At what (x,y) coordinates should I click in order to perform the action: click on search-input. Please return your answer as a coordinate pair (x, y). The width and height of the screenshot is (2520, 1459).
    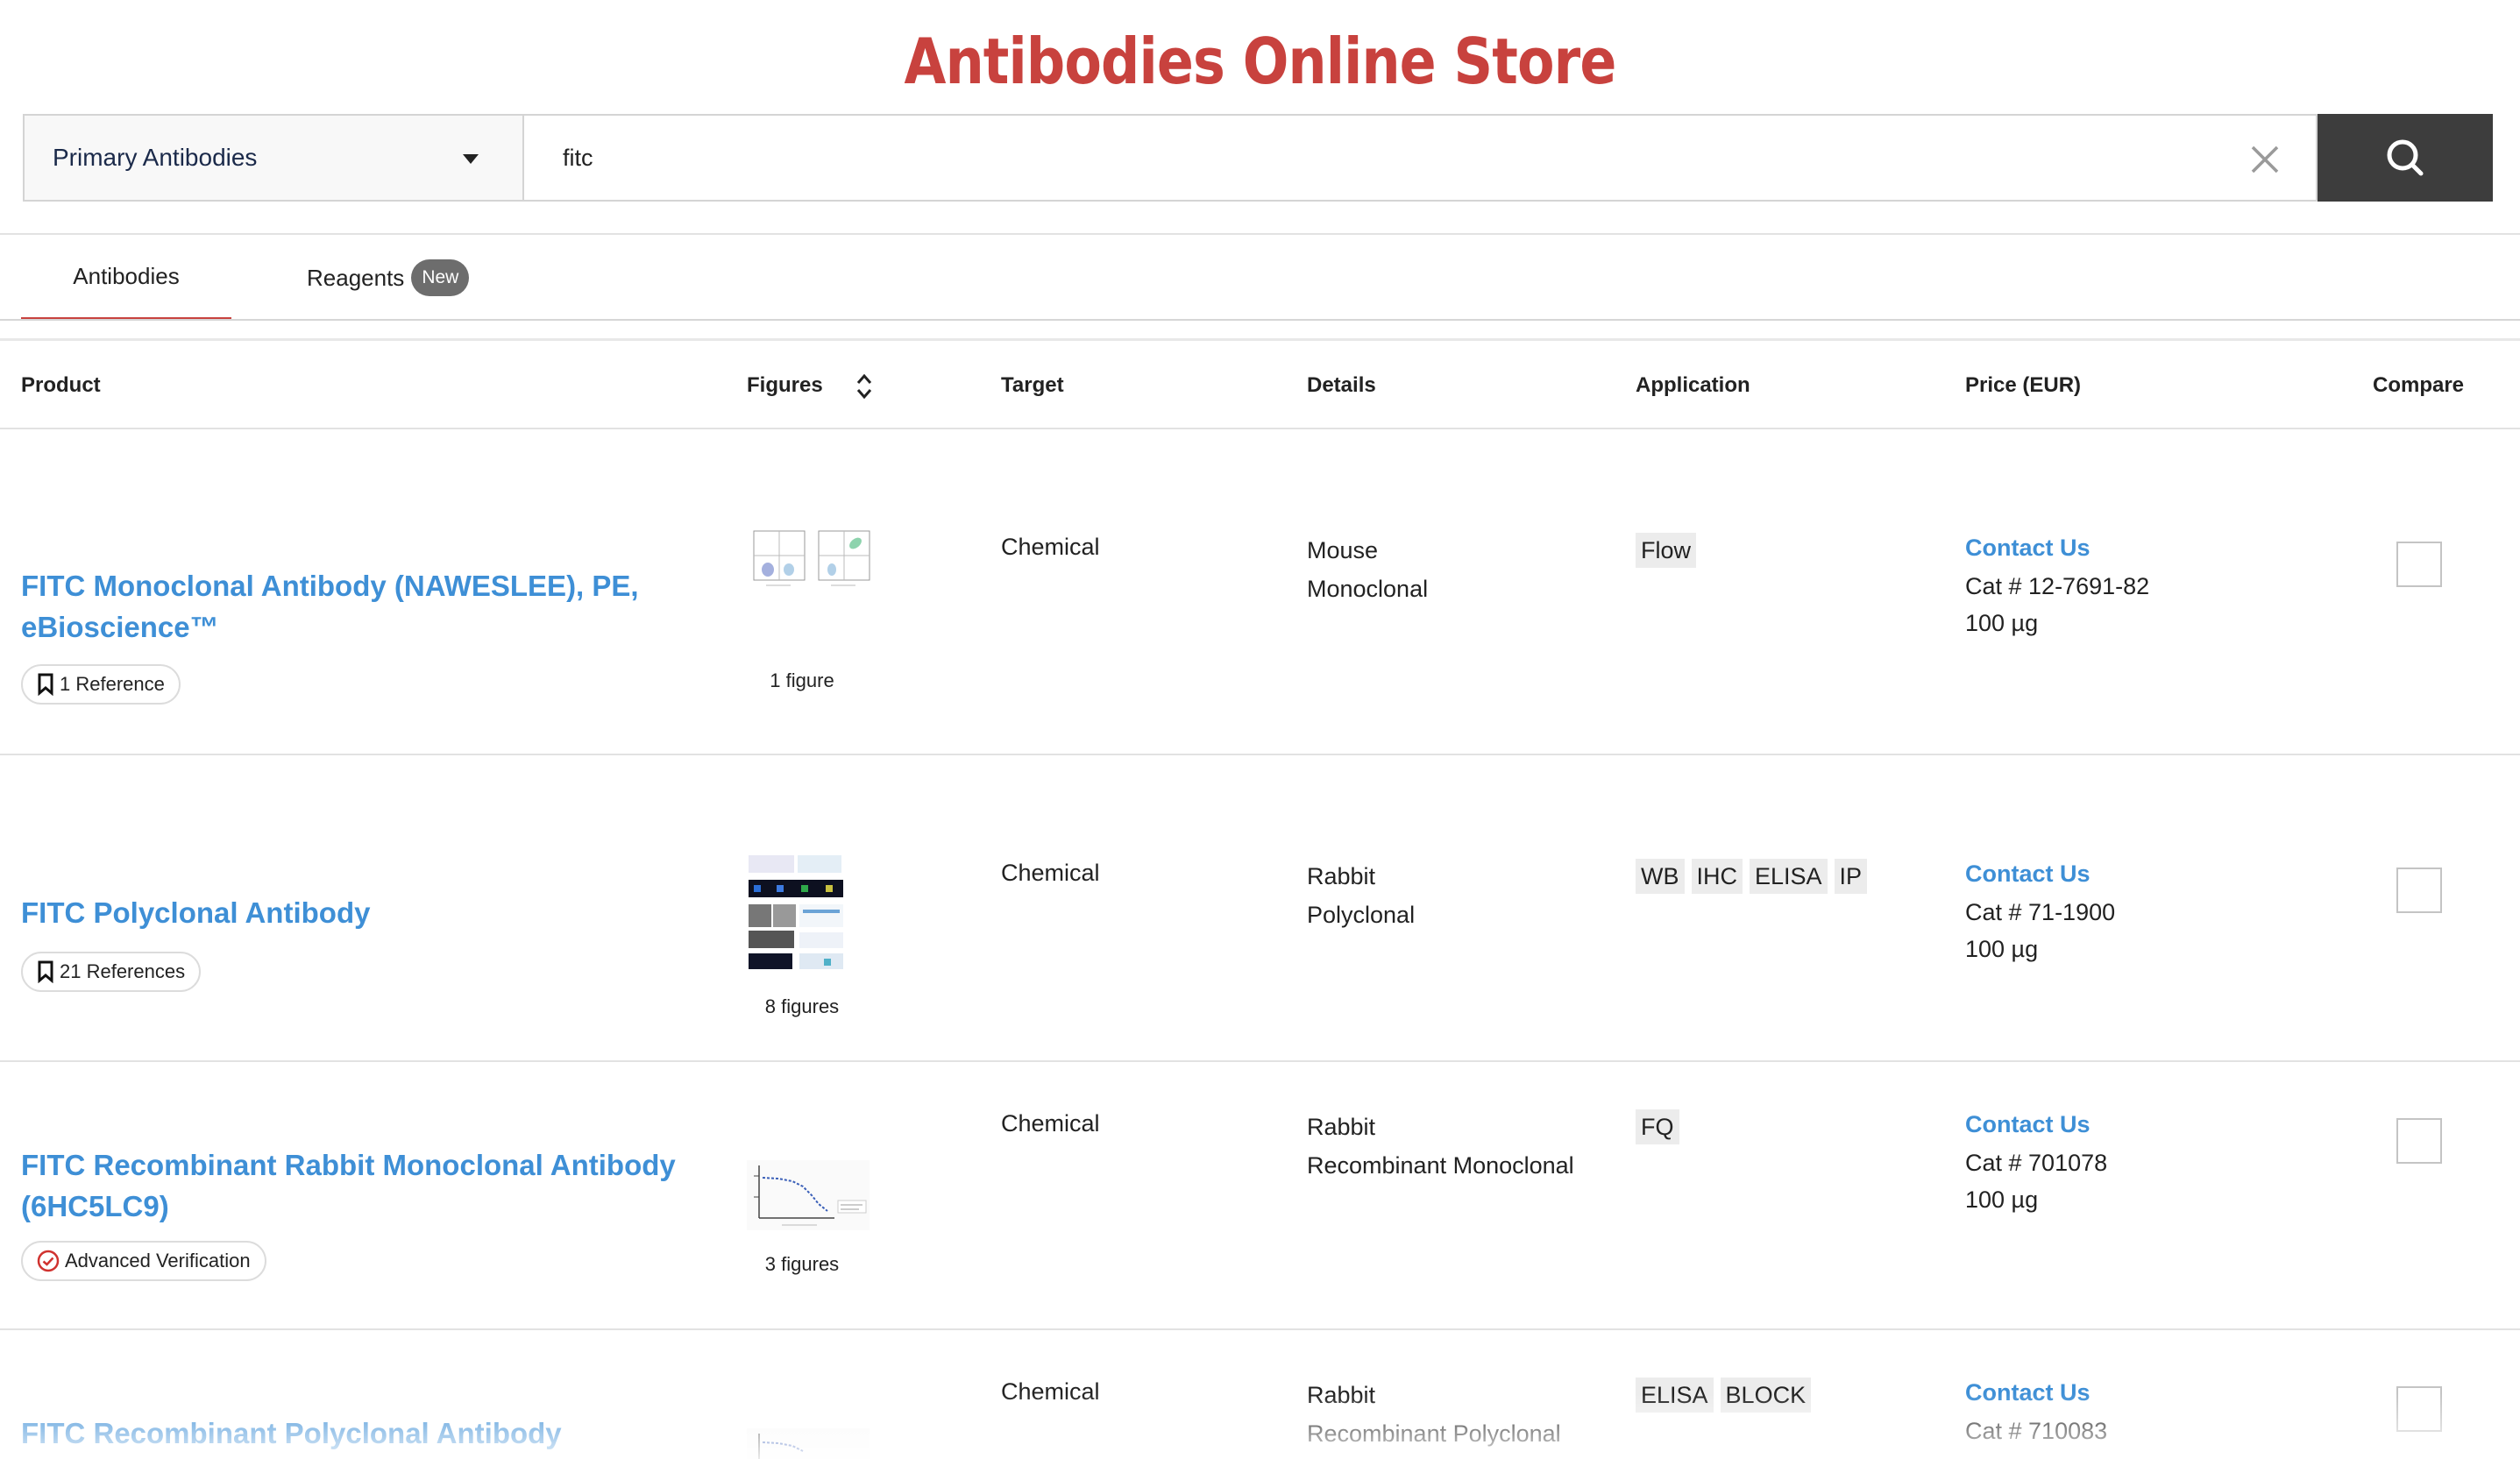
    Looking at the image, I should click on (1357, 158).